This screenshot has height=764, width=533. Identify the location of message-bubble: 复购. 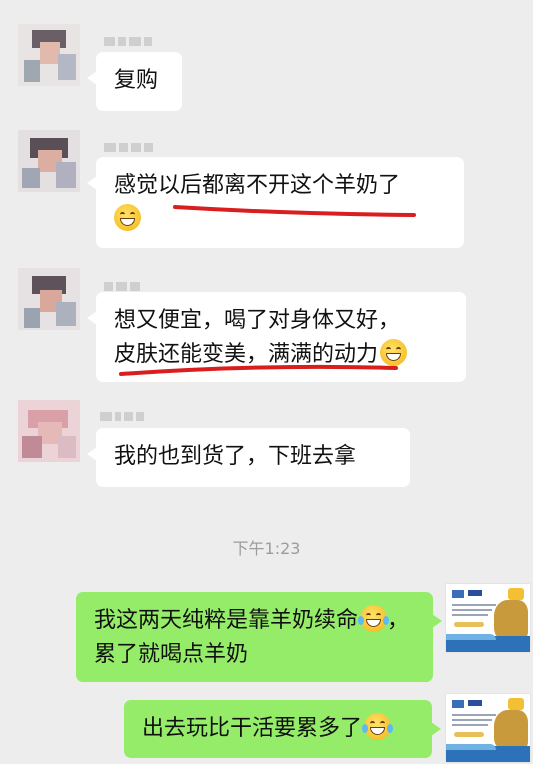
(134, 81).